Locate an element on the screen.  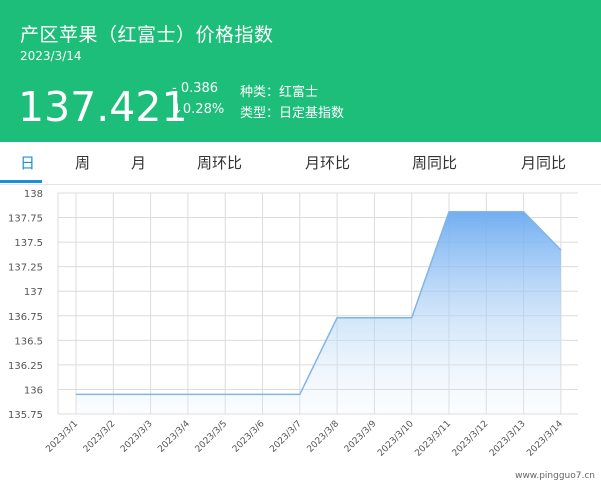
x-tick-label: 2023/3/14 is located at coordinates (545, 439).